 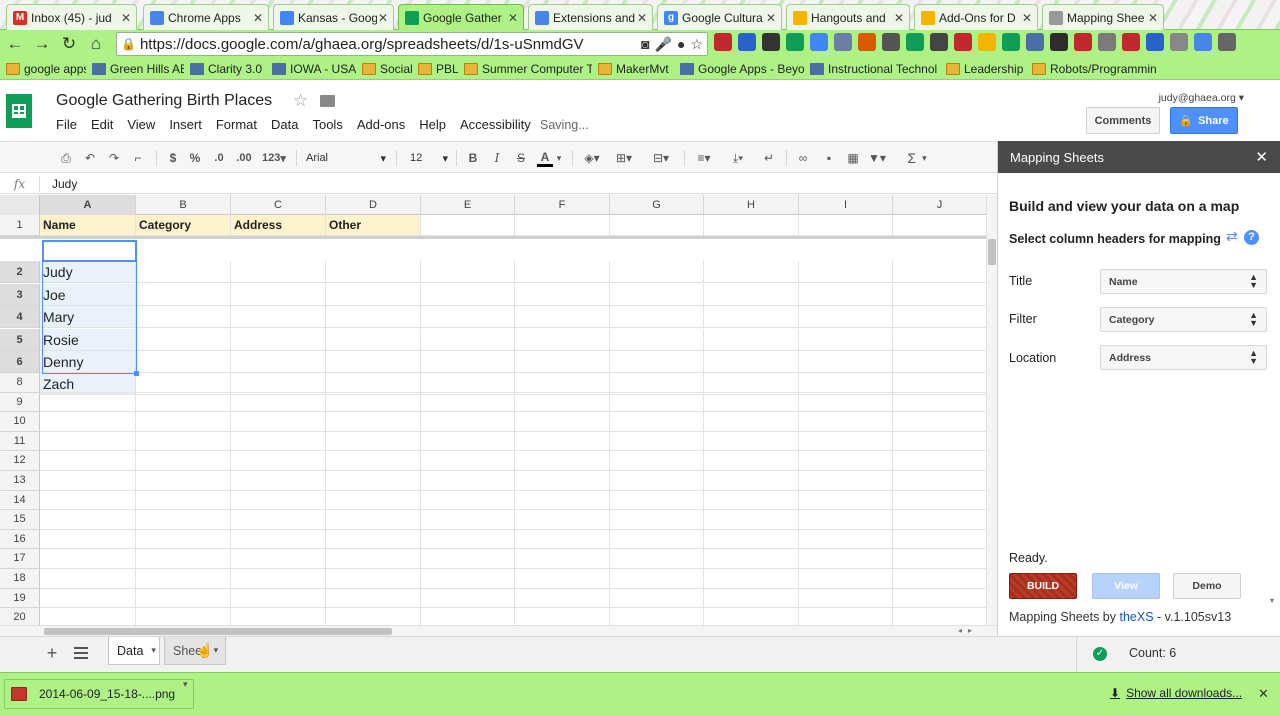 What do you see at coordinates (991, 410) in the screenshot?
I see `vertical-scrollbar` at bounding box center [991, 410].